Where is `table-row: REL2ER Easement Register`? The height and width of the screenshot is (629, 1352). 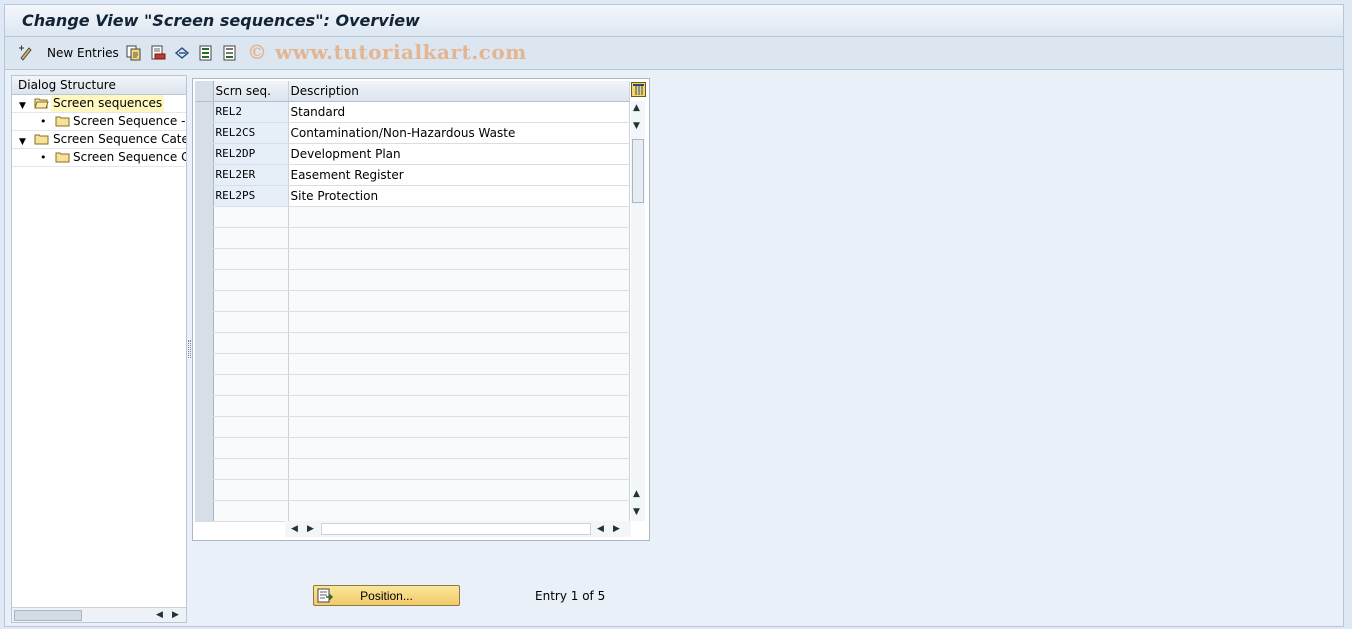
table-row: REL2ER Easement Register is located at coordinates (412, 175).